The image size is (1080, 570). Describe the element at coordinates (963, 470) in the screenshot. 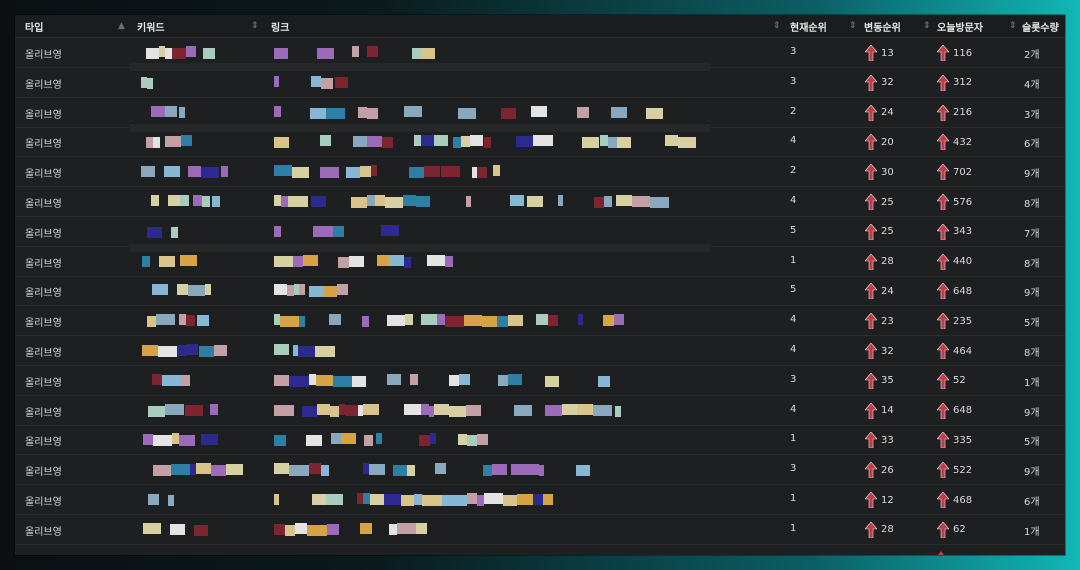

I see `visitors-value: 522` at that location.